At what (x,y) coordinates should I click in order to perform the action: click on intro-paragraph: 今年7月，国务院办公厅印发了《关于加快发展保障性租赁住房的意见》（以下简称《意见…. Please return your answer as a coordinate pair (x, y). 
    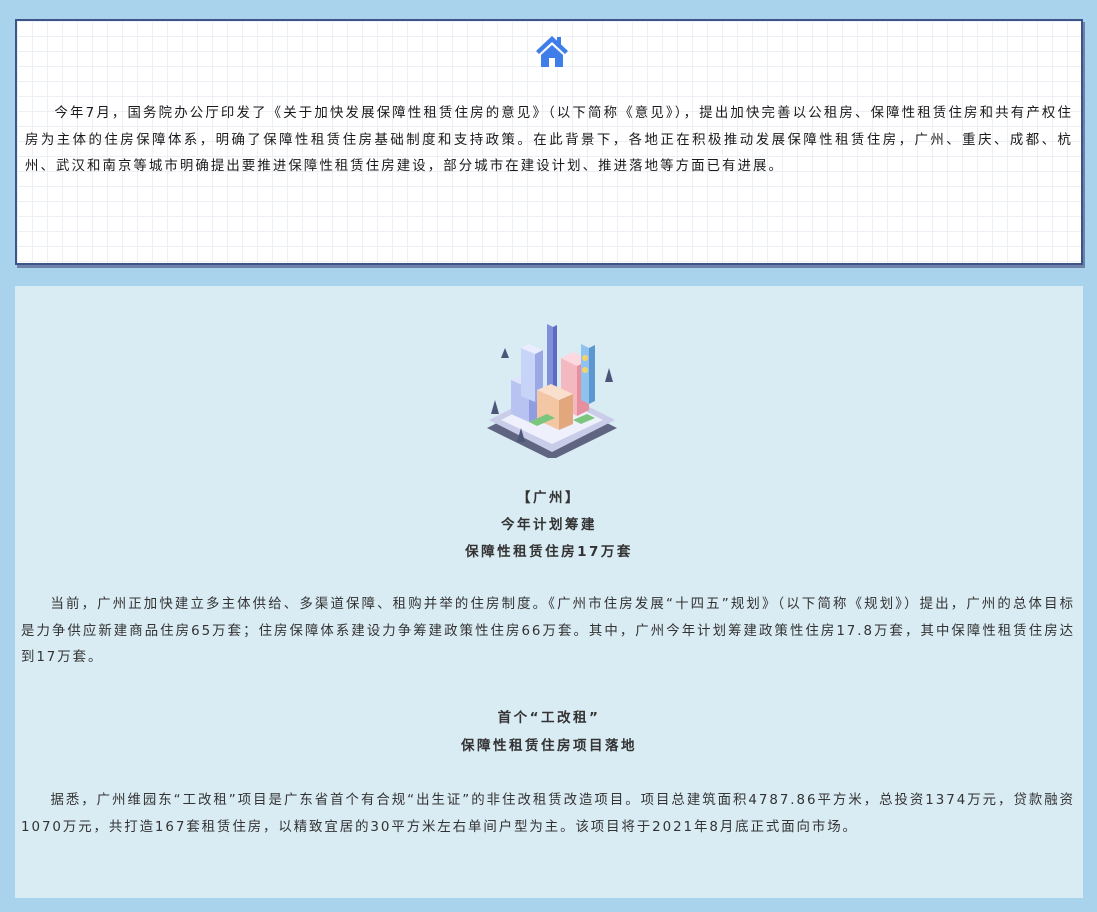
    Looking at the image, I should click on (549, 140).